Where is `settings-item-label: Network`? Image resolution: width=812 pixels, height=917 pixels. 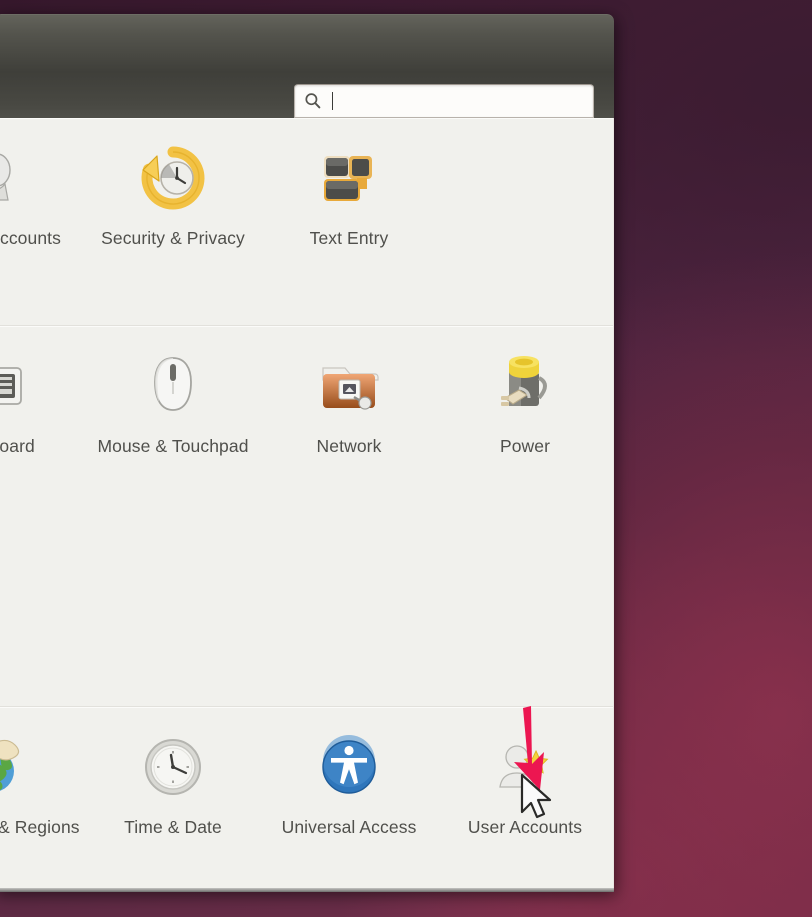 settings-item-label: Network is located at coordinates (349, 446).